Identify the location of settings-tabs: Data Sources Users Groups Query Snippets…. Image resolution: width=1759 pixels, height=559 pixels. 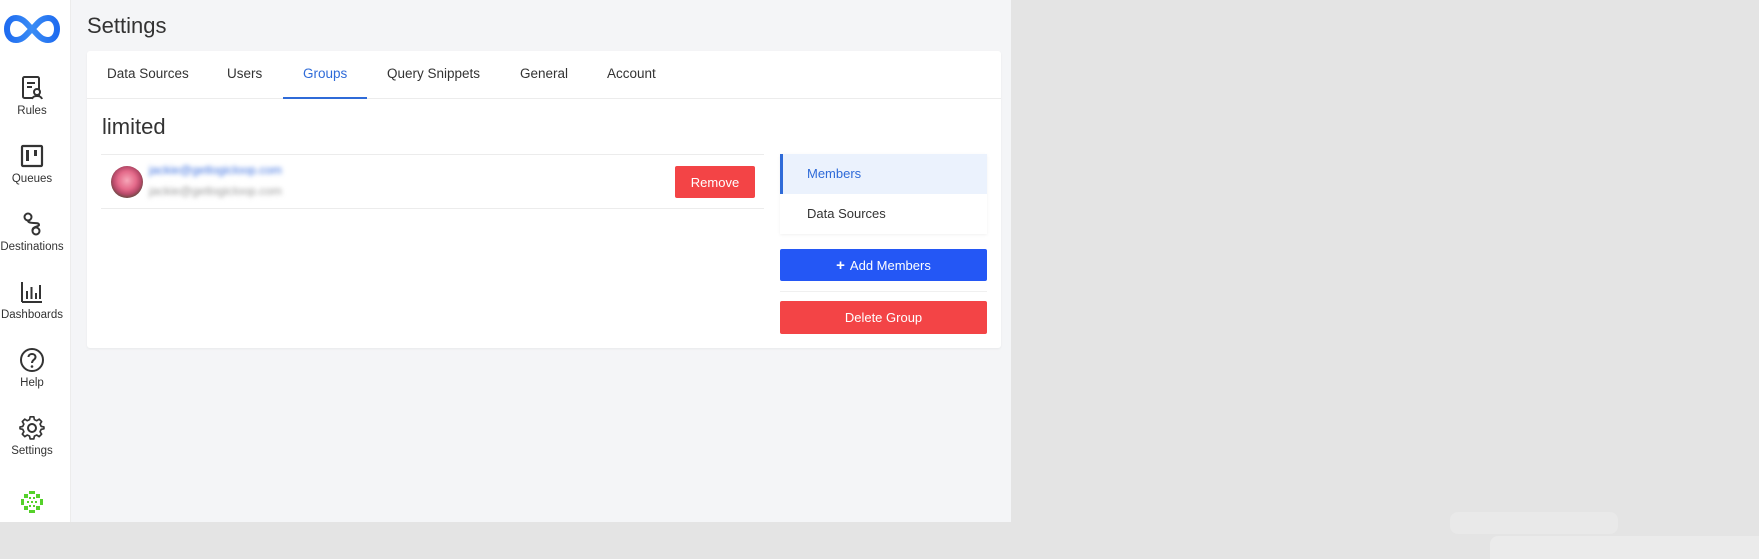
(544, 75).